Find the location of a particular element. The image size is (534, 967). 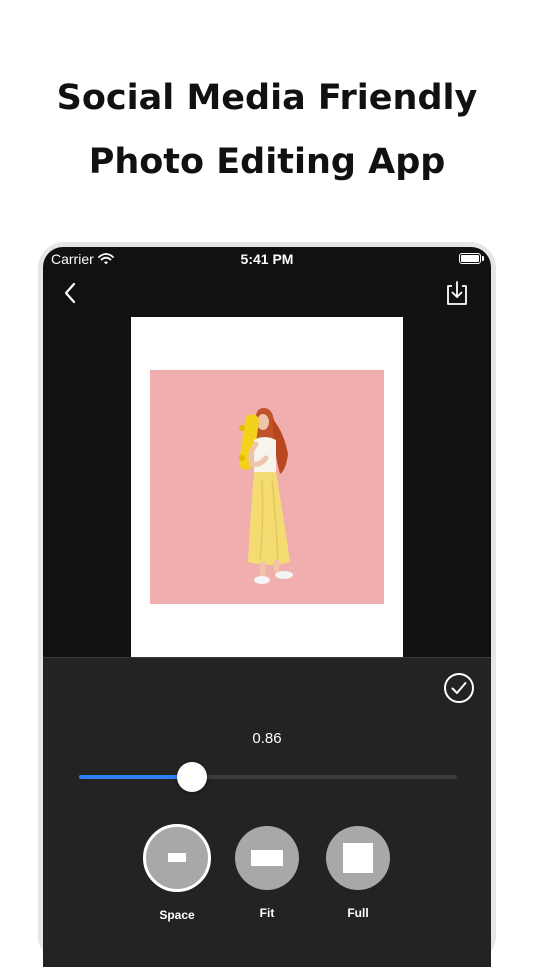

nav-bar is located at coordinates (267, 293).